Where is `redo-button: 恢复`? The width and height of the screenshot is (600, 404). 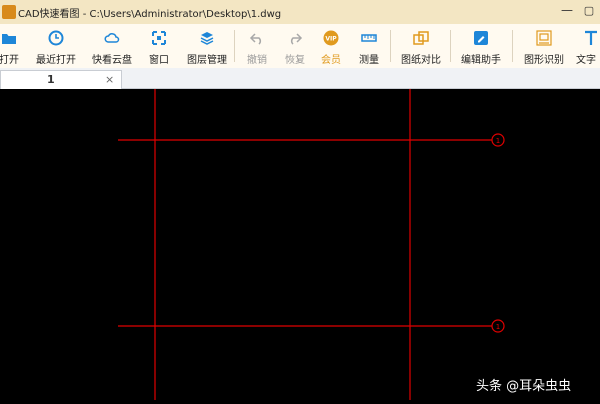 redo-button: 恢复 is located at coordinates (295, 46).